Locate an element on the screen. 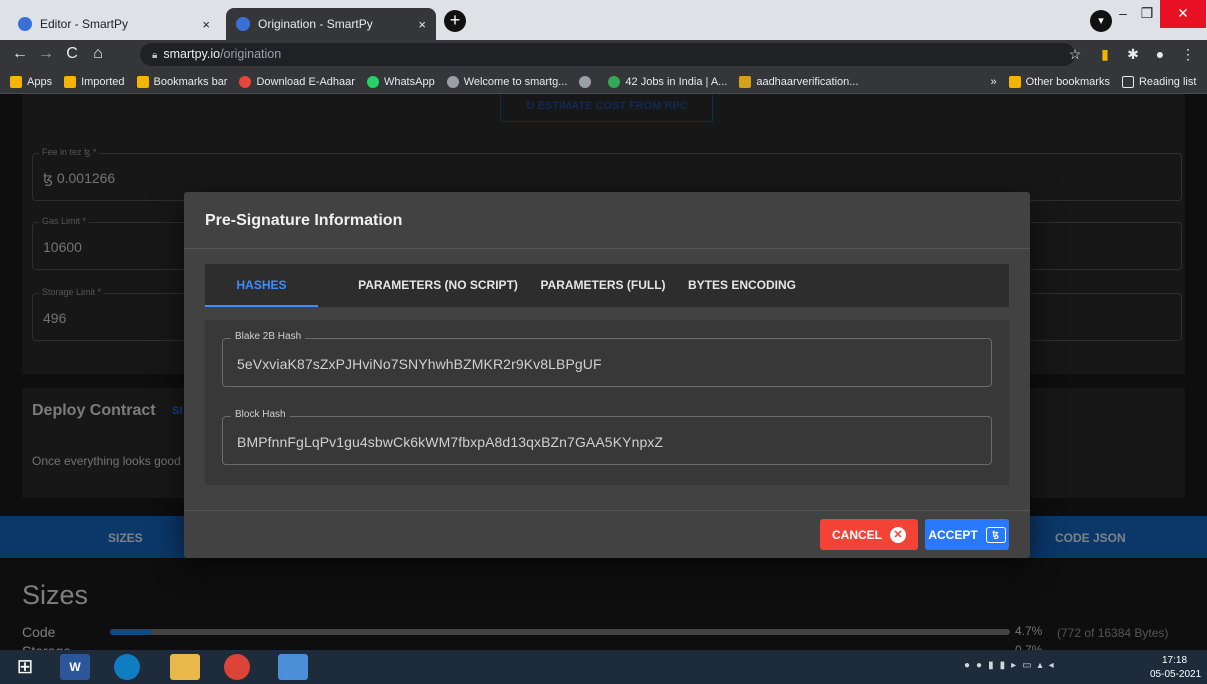 The height and width of the screenshot is (684, 1207). new-tab-icon: + is located at coordinates (455, 21).